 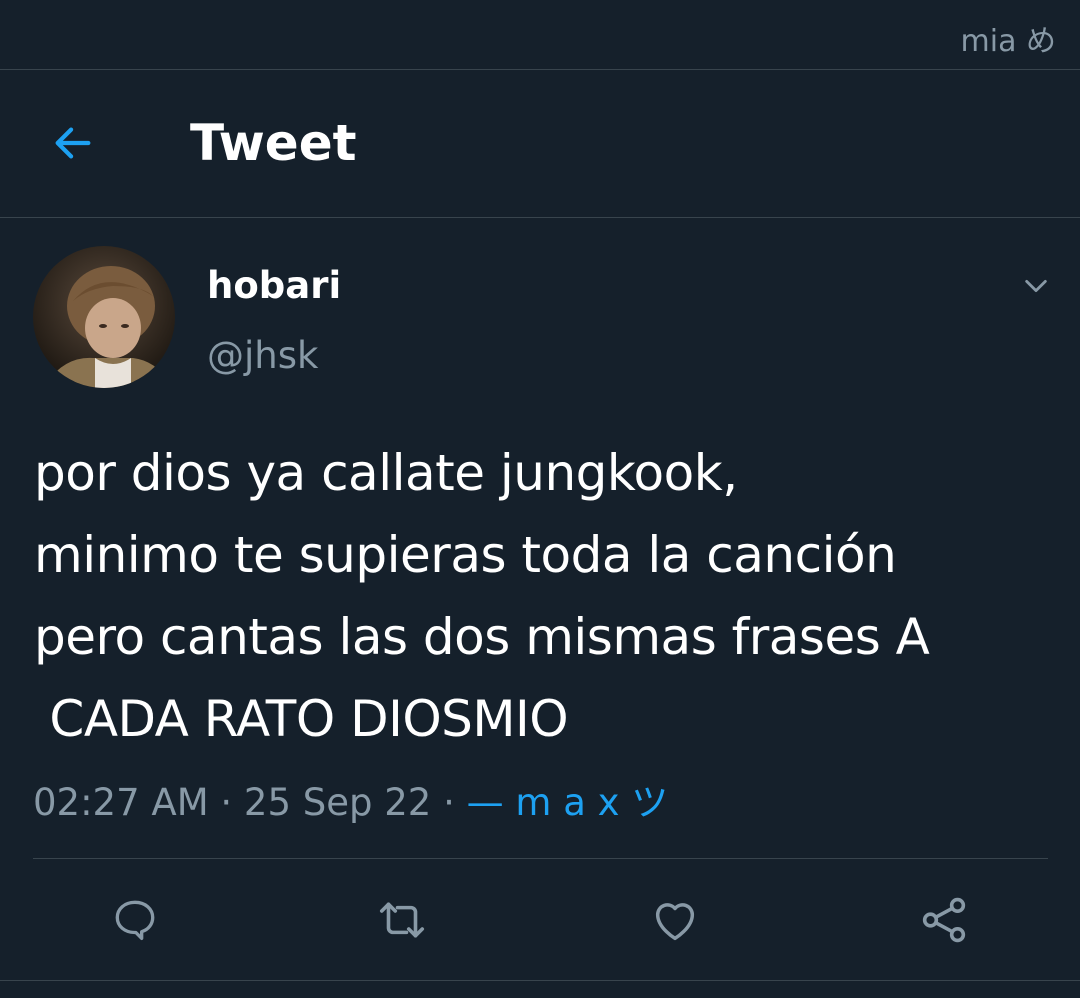 I want to click on reply-button, so click(x=135, y=920).